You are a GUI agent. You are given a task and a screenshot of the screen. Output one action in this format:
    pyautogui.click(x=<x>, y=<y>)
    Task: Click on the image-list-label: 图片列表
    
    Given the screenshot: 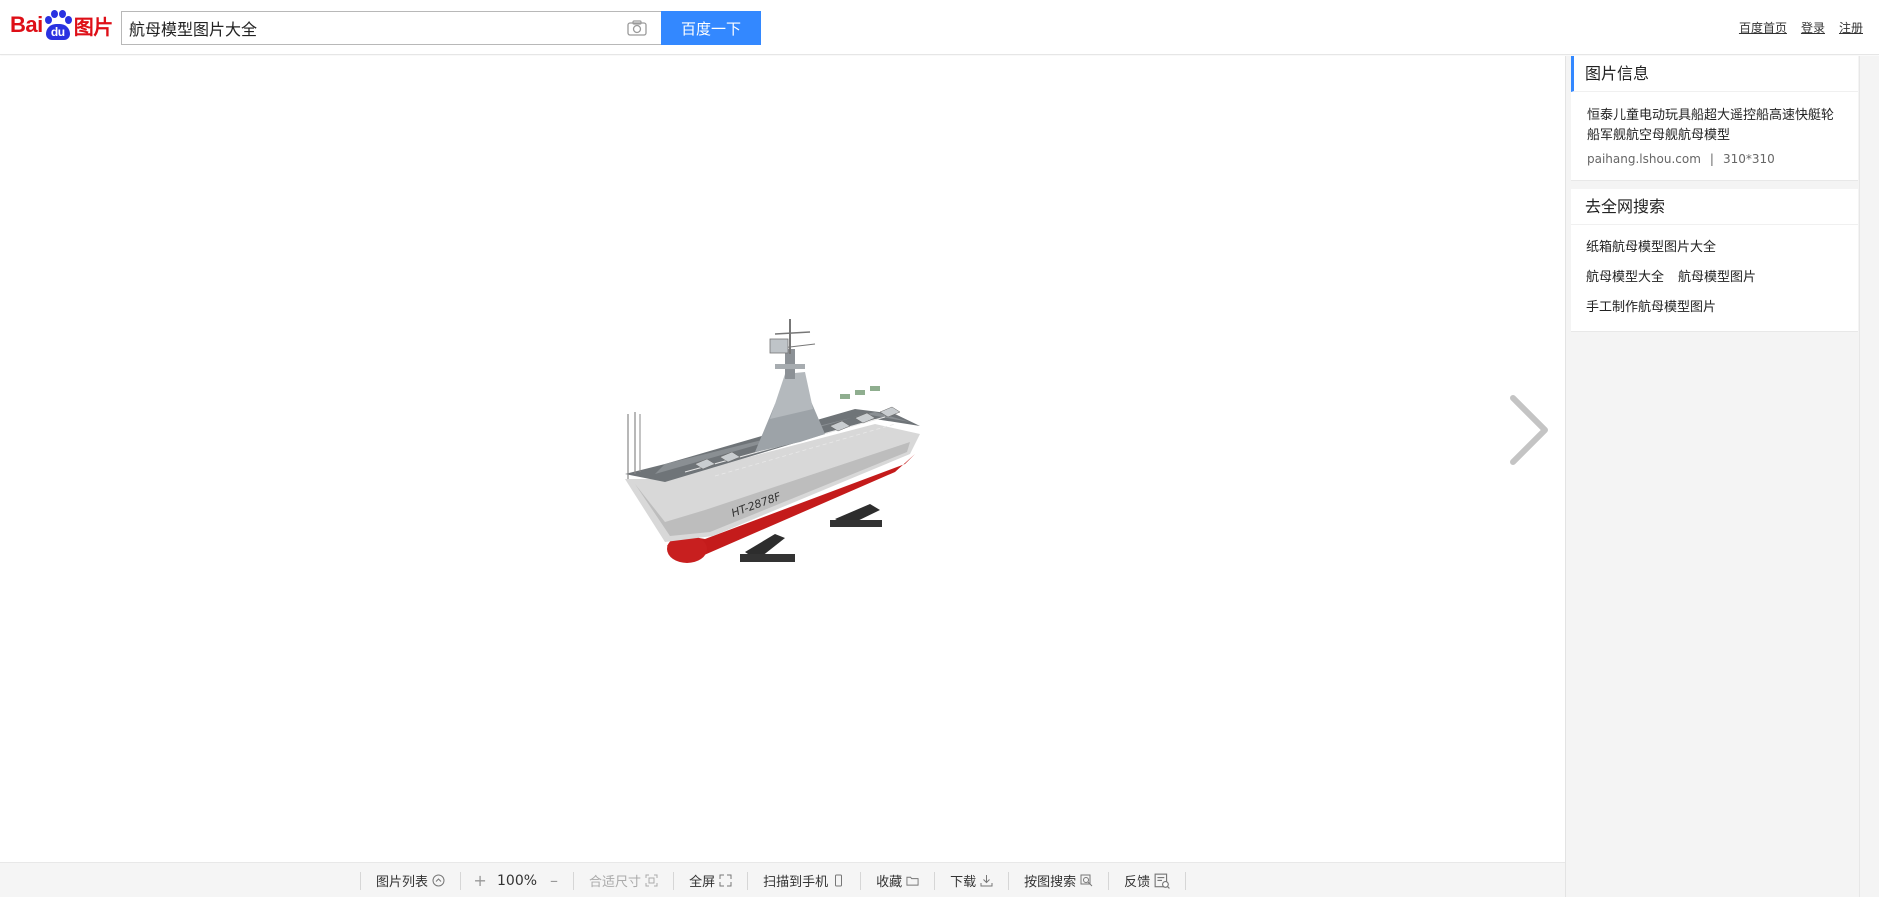 What is the action you would take?
    pyautogui.click(x=402, y=882)
    